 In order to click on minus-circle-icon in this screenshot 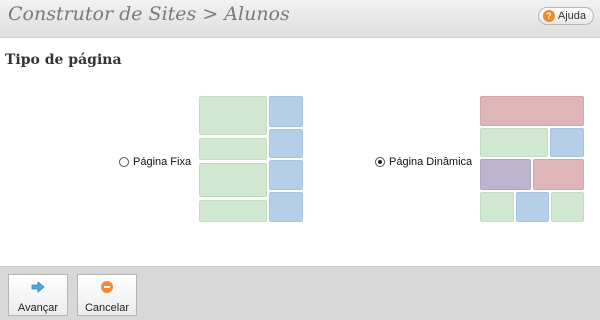, I will do `click(107, 287)`.